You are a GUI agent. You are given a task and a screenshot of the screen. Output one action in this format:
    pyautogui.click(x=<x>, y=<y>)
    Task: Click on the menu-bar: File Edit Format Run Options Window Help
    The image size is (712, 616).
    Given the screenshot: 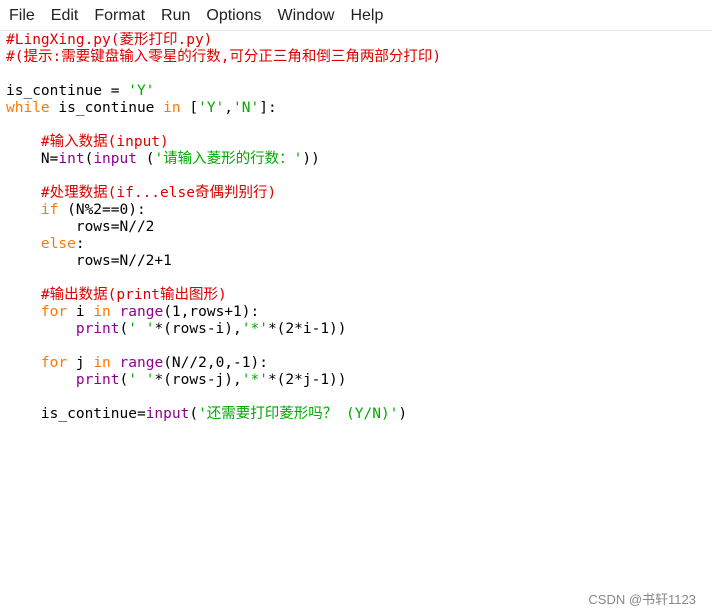 What is the action you would take?
    pyautogui.click(x=356, y=15)
    